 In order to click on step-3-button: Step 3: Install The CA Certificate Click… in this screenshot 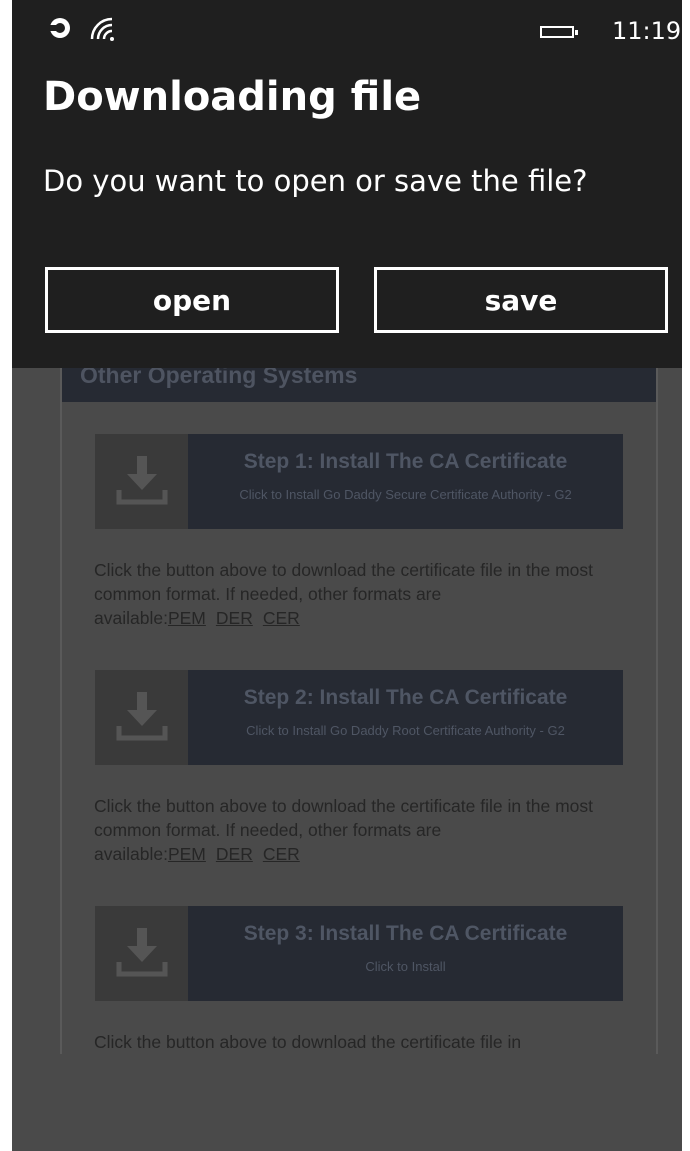, I will do `click(359, 953)`.